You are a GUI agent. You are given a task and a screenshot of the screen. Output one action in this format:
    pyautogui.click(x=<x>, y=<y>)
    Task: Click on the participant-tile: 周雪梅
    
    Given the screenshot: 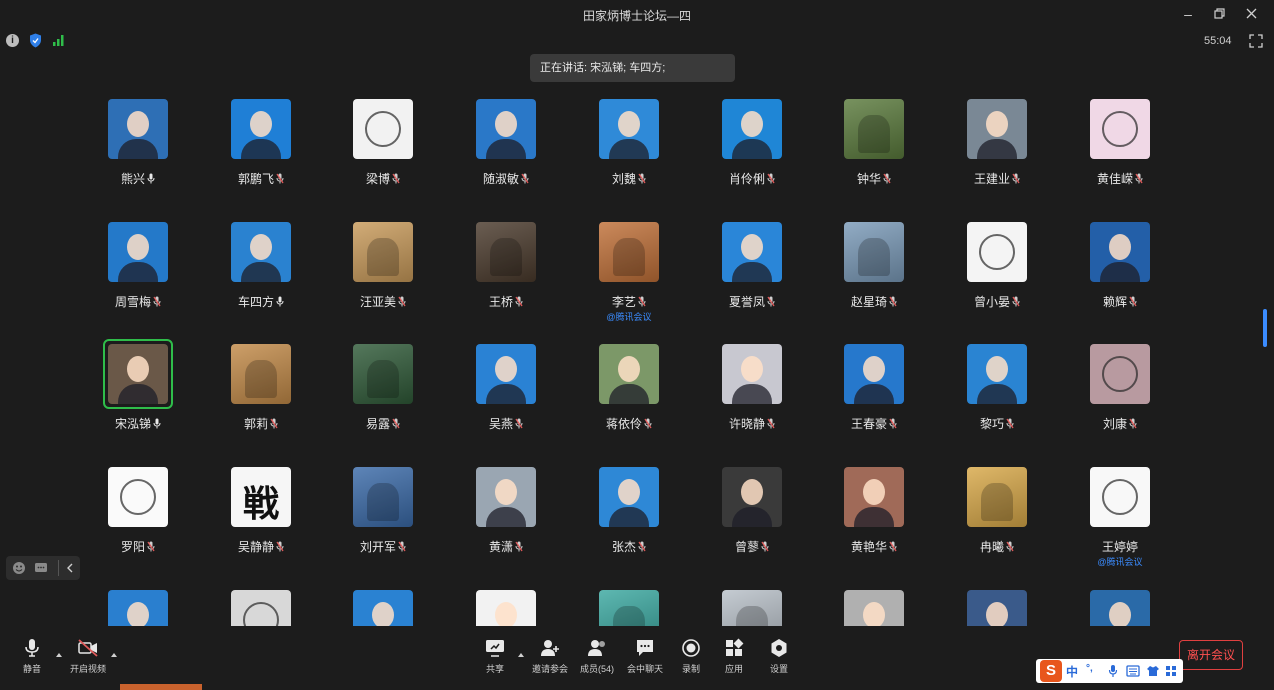 What is the action you would take?
    pyautogui.click(x=138, y=277)
    